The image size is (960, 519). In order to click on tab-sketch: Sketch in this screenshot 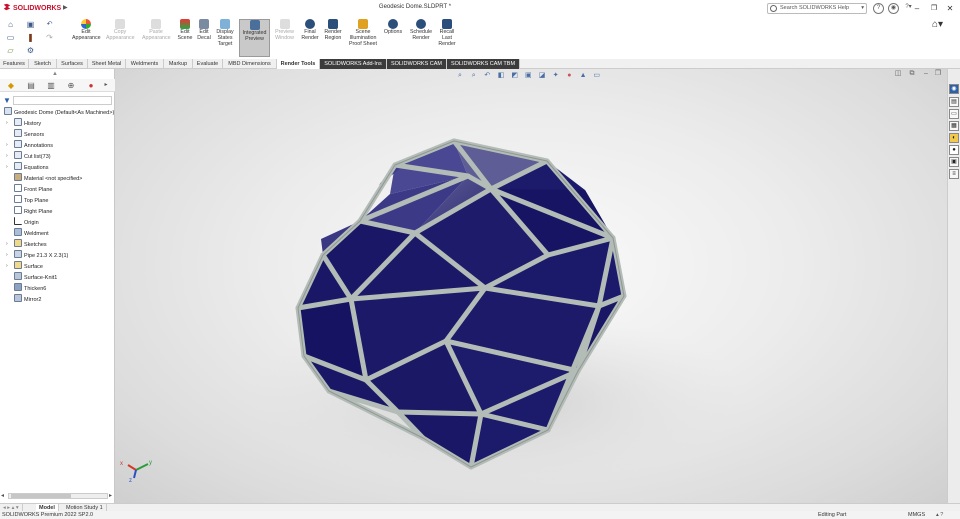, I will do `click(43, 64)`.